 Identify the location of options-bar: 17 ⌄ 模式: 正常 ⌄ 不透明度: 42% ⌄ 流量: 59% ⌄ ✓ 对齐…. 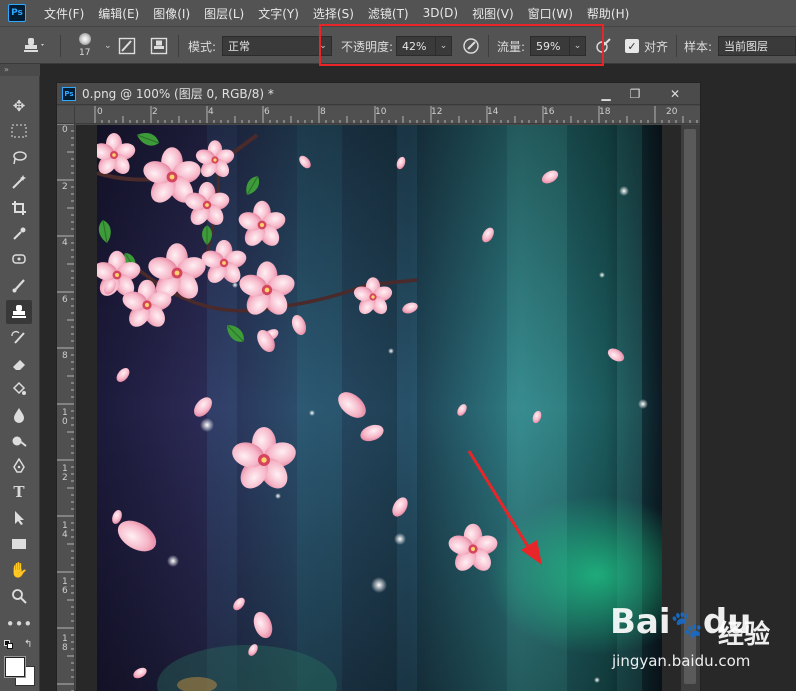
(398, 45).